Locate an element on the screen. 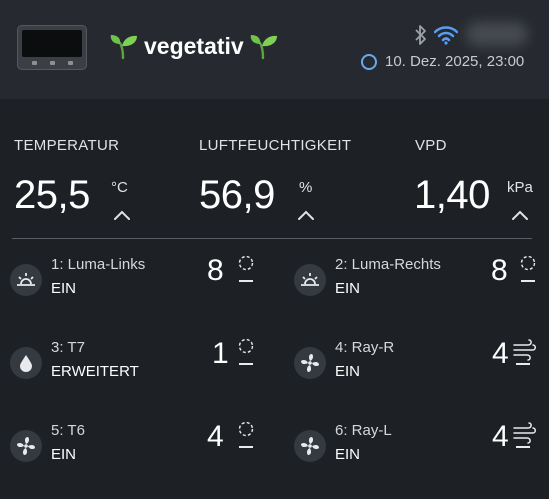  item-name: 3: T7 is located at coordinates (68, 347).